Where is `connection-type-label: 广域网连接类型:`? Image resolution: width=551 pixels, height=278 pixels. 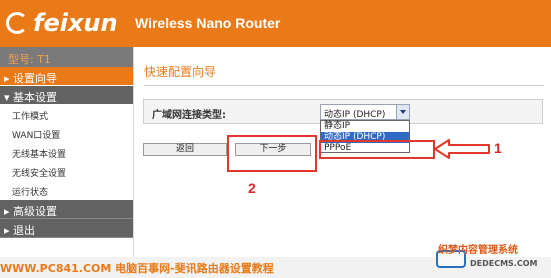 connection-type-label: 广域网连接类型: is located at coordinates (189, 115).